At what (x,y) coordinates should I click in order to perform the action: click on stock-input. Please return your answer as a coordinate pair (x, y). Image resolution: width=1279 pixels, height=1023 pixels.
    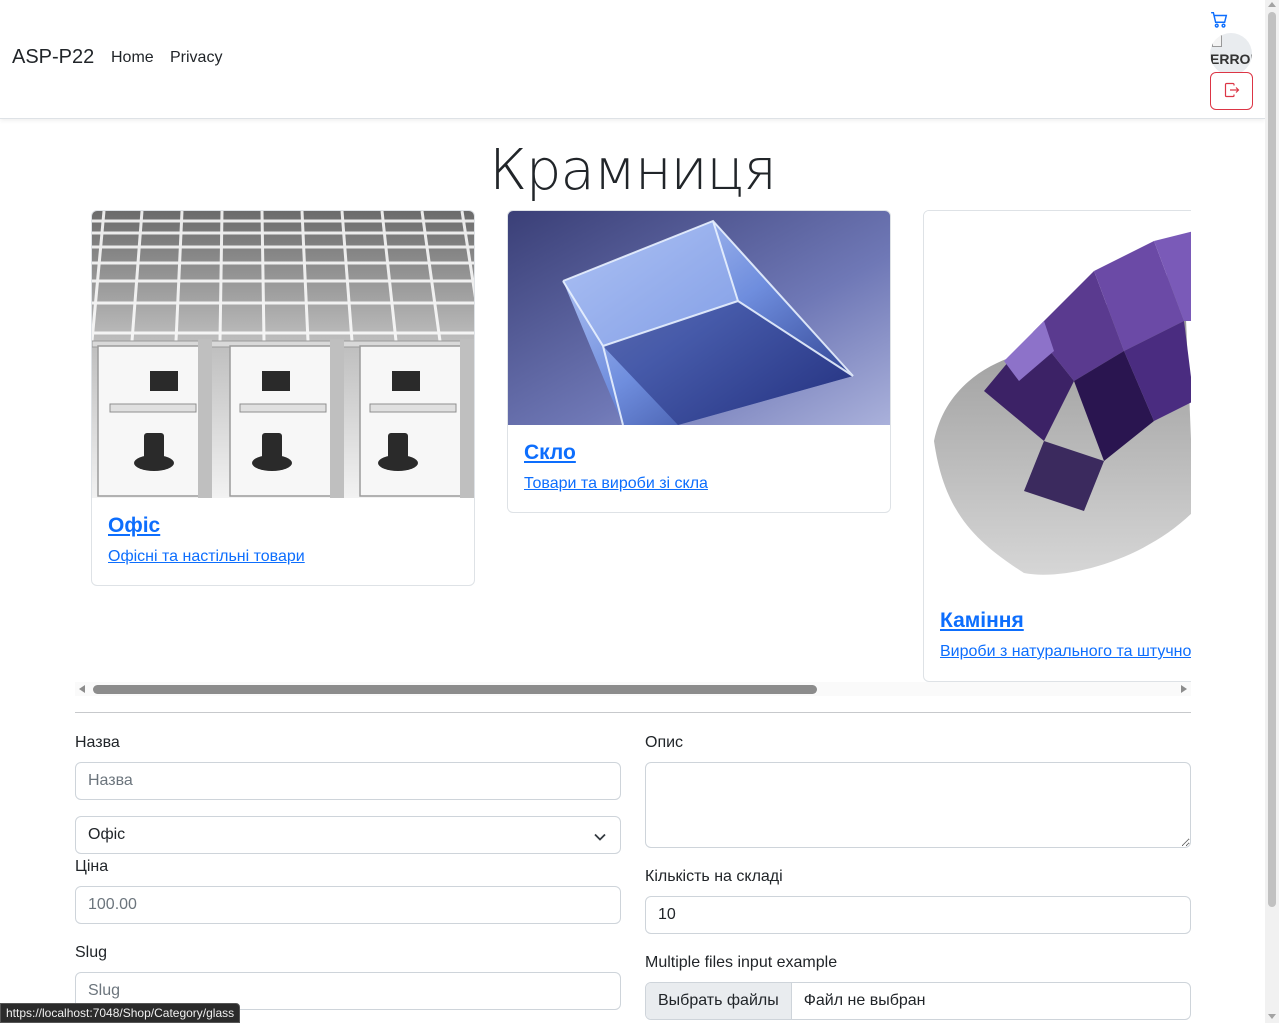
    Looking at the image, I should click on (918, 915).